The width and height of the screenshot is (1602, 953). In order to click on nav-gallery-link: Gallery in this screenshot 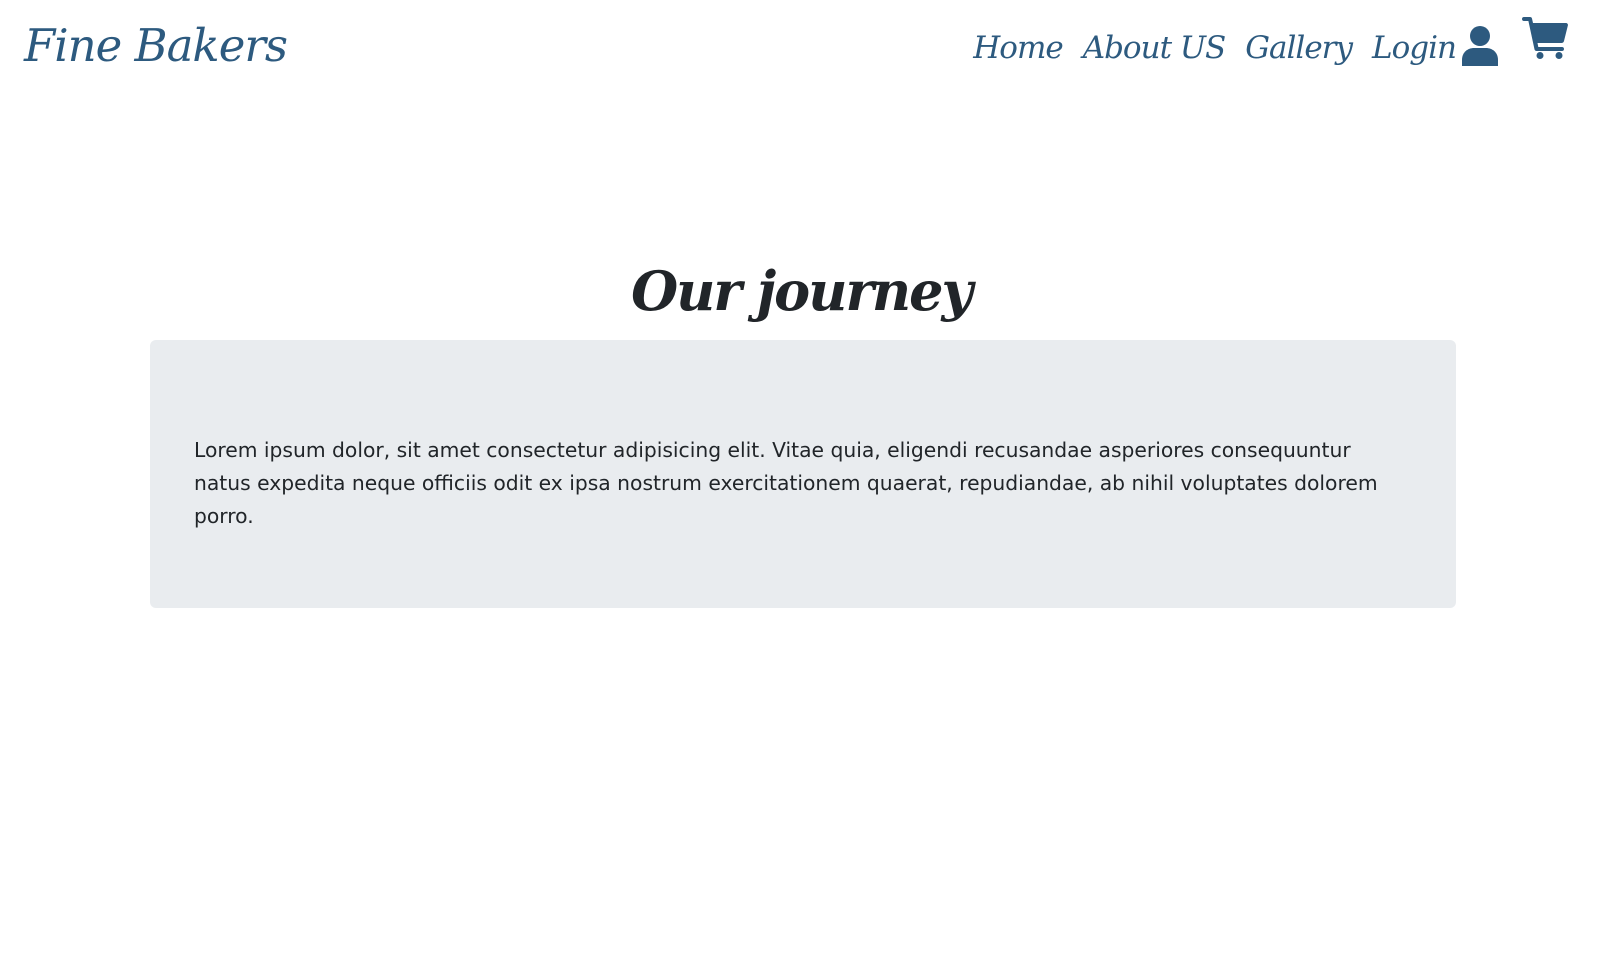, I will do `click(1299, 48)`.